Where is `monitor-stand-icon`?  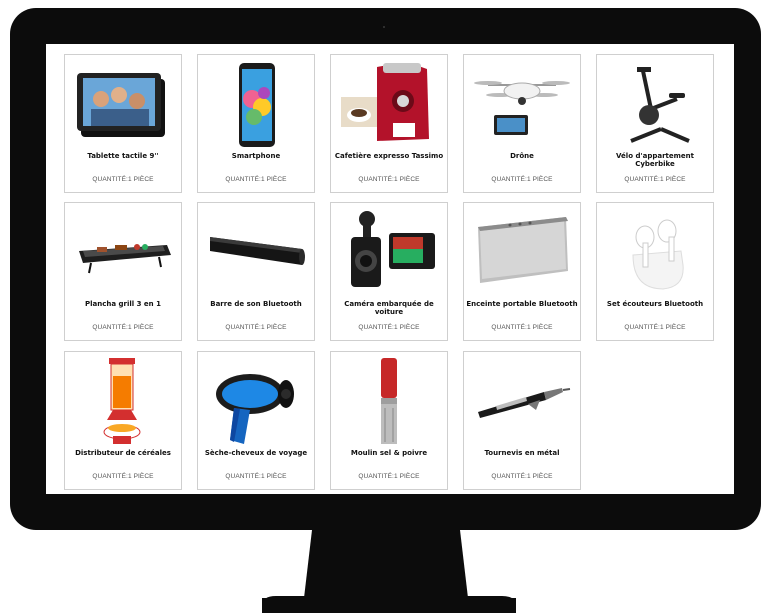 monitor-stand-icon is located at coordinates (389, 571).